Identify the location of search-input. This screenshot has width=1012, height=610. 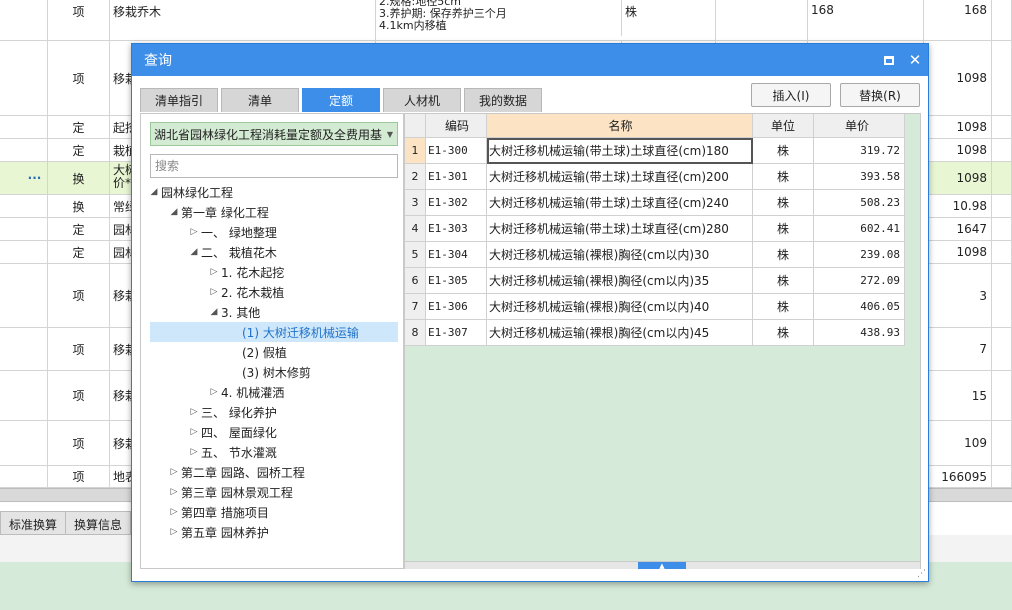
(274, 166).